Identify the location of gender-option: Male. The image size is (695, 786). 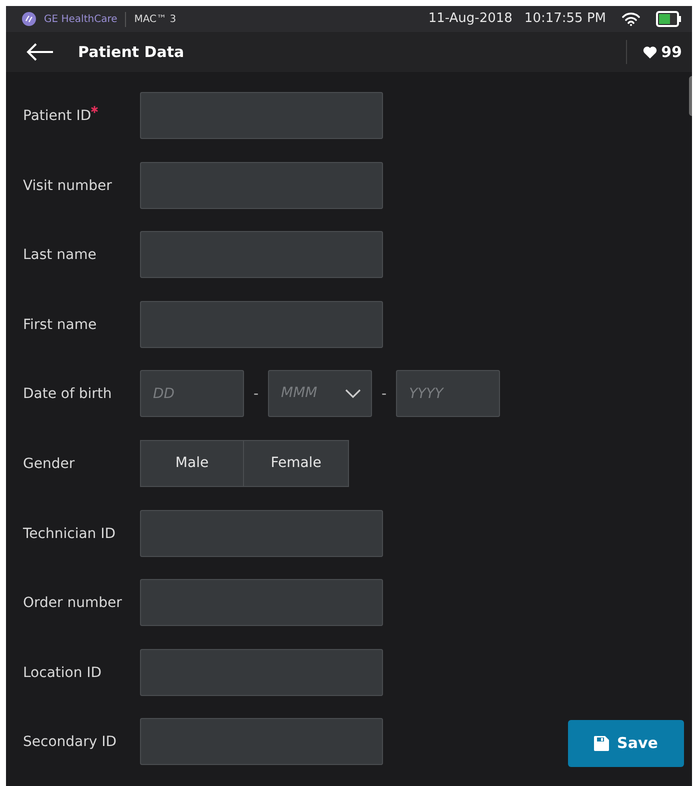
(192, 463).